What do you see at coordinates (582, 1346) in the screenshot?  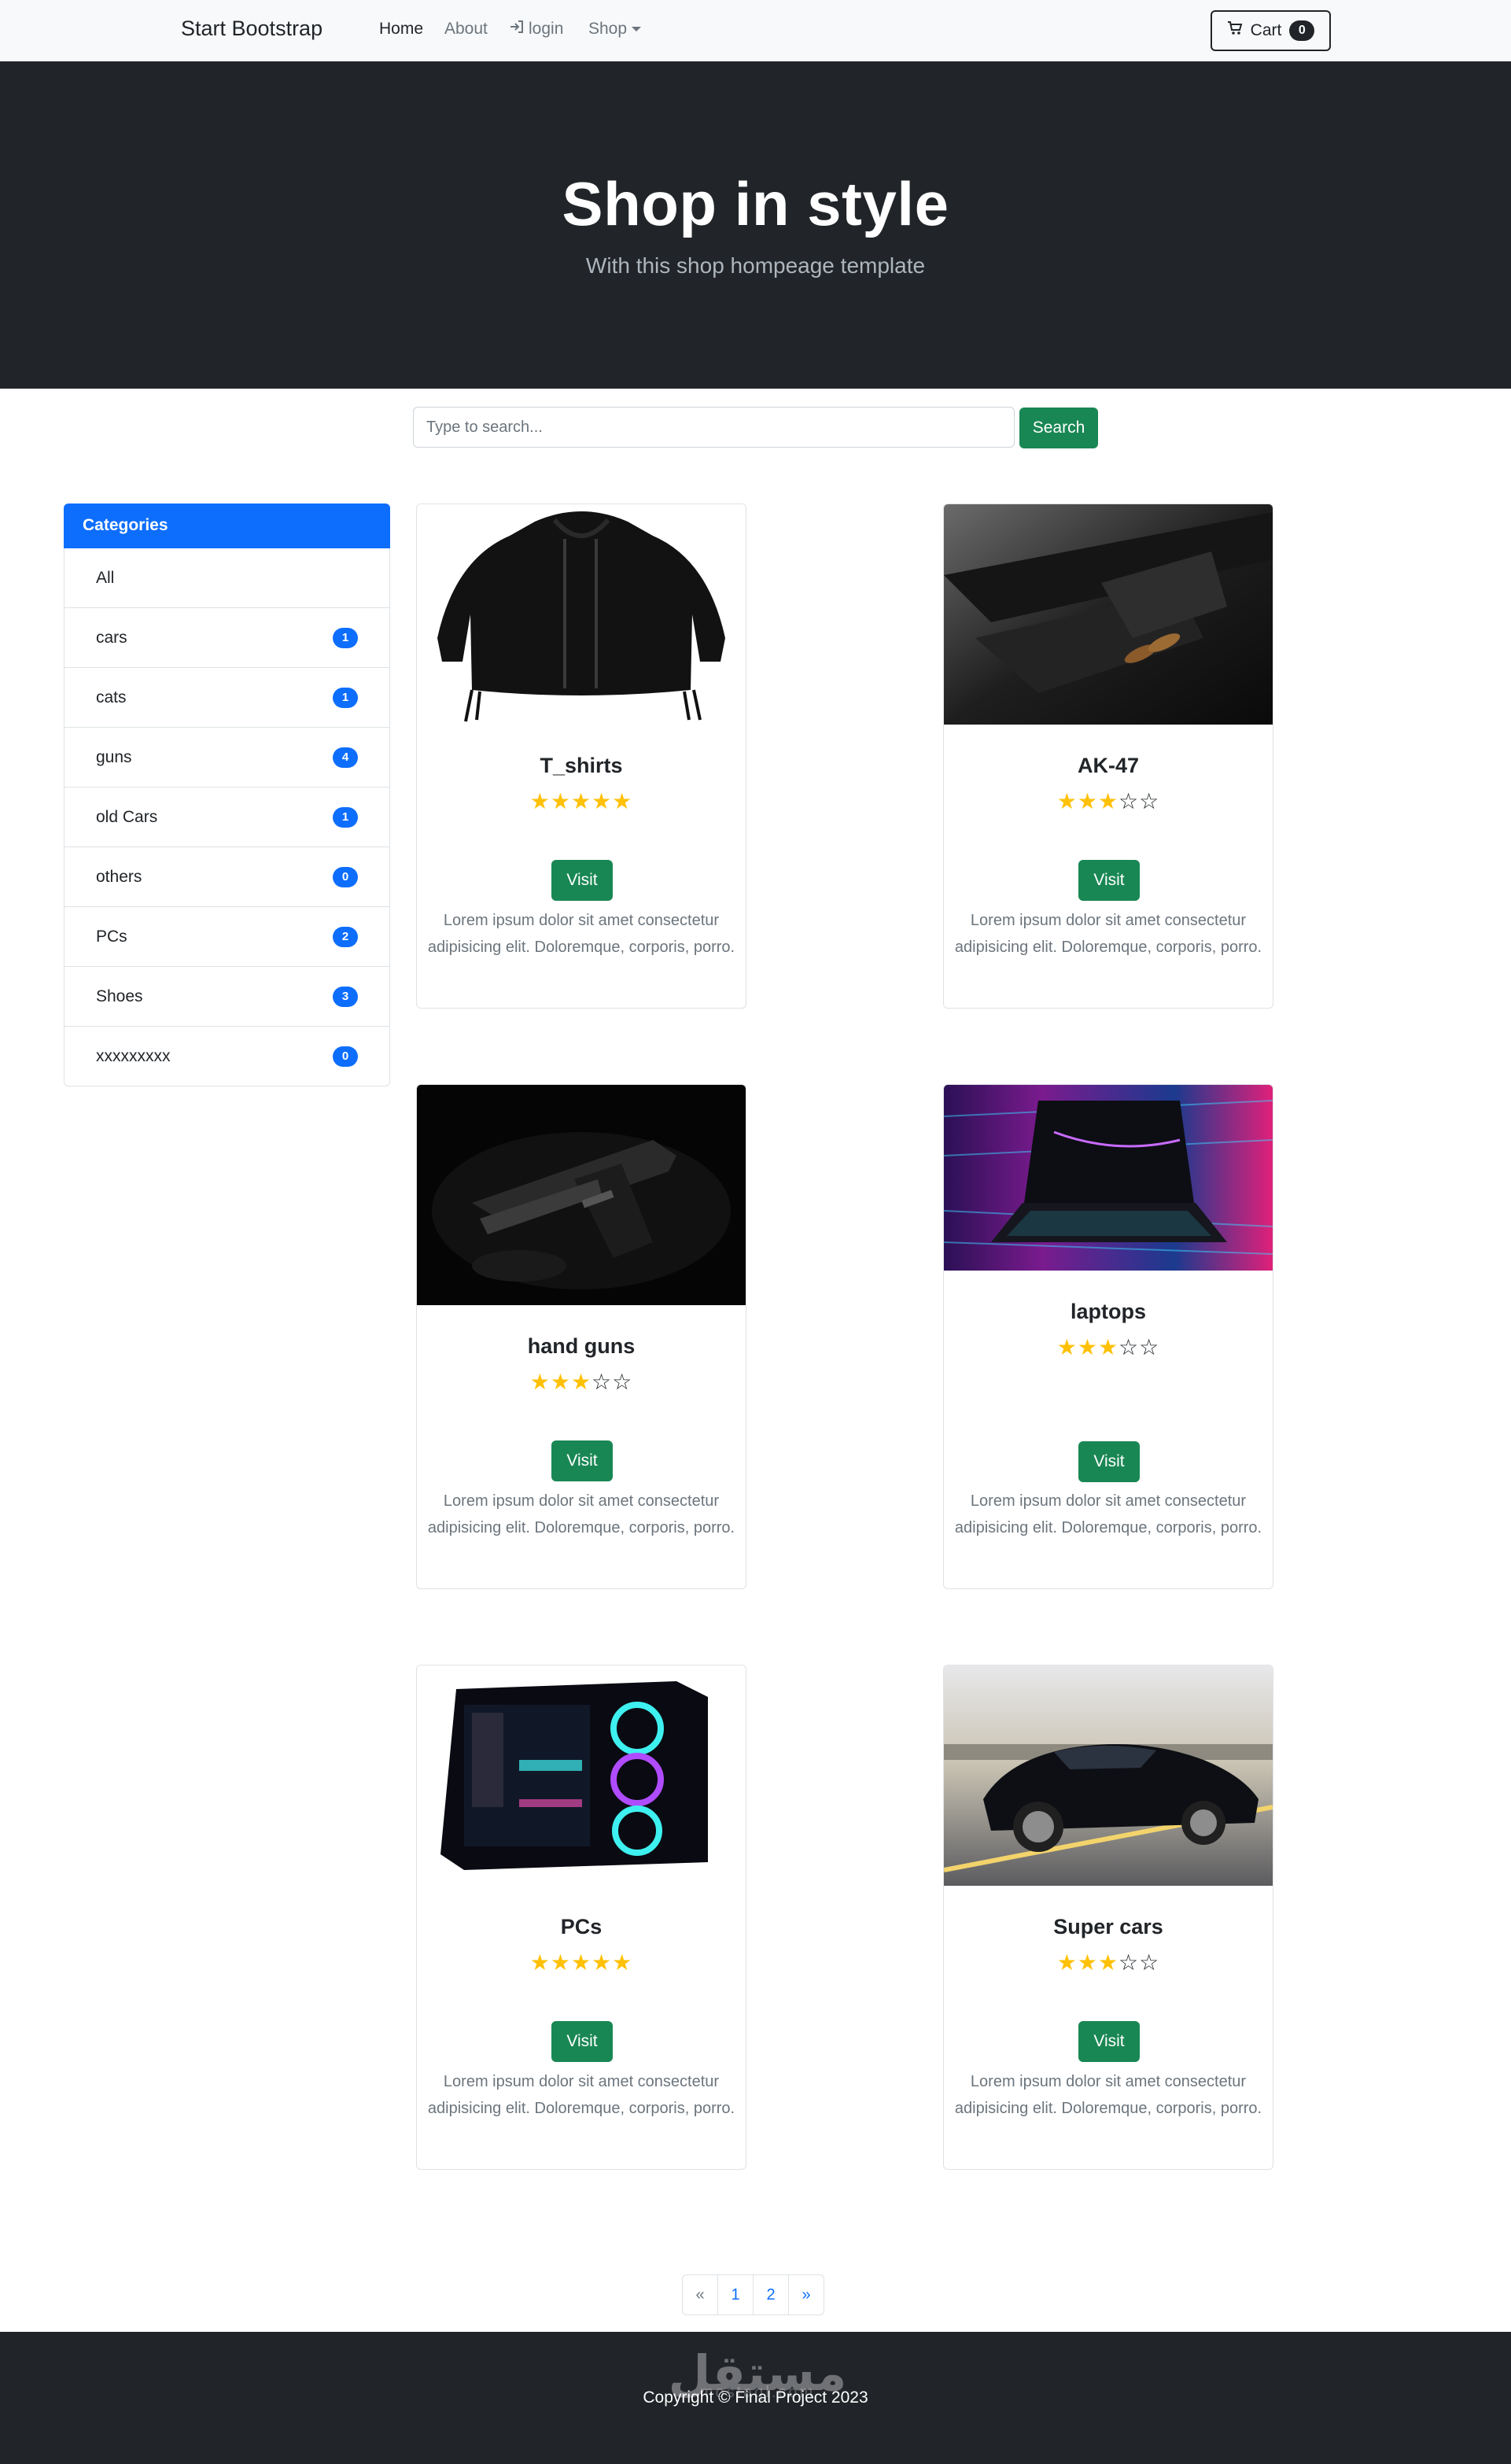 I see `product-title: hand guns` at bounding box center [582, 1346].